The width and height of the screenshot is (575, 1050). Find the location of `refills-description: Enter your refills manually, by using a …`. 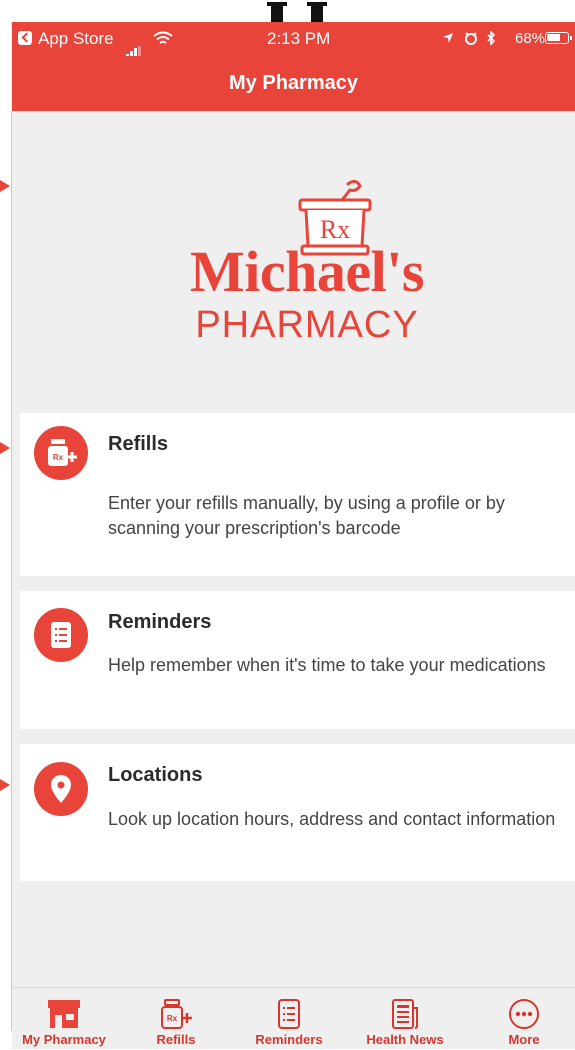

refills-description: Enter your refills manually, by using a … is located at coordinates (306, 515).